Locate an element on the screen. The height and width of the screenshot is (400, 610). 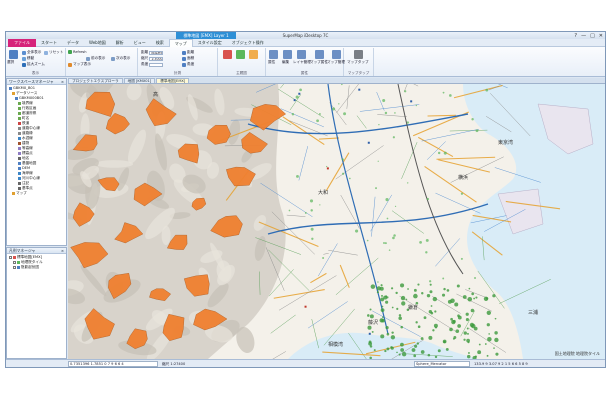
attribute-icon is located at coordinates (273, 54).